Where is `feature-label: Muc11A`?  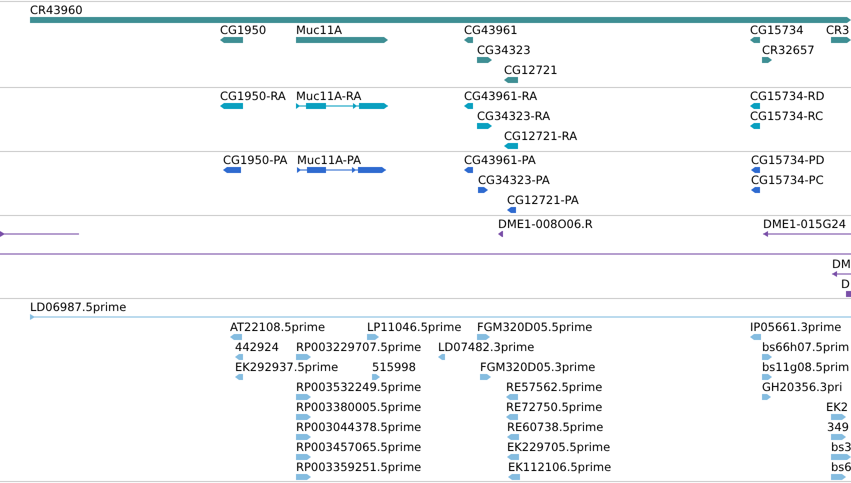 feature-label: Muc11A is located at coordinates (319, 30).